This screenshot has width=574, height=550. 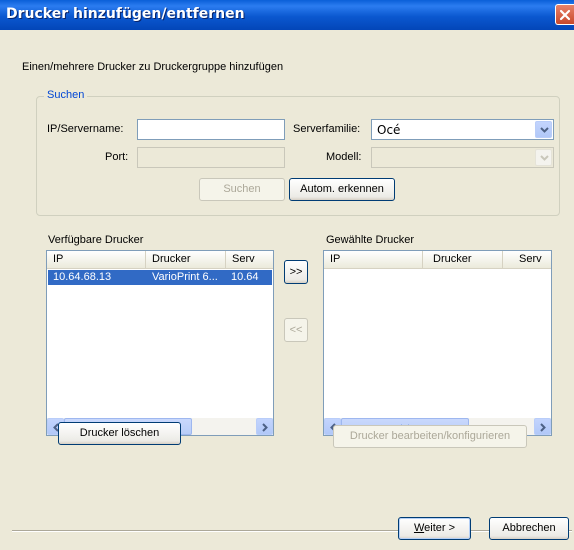 I want to click on auto-detect-button: Autom. erkennen, so click(x=342, y=189).